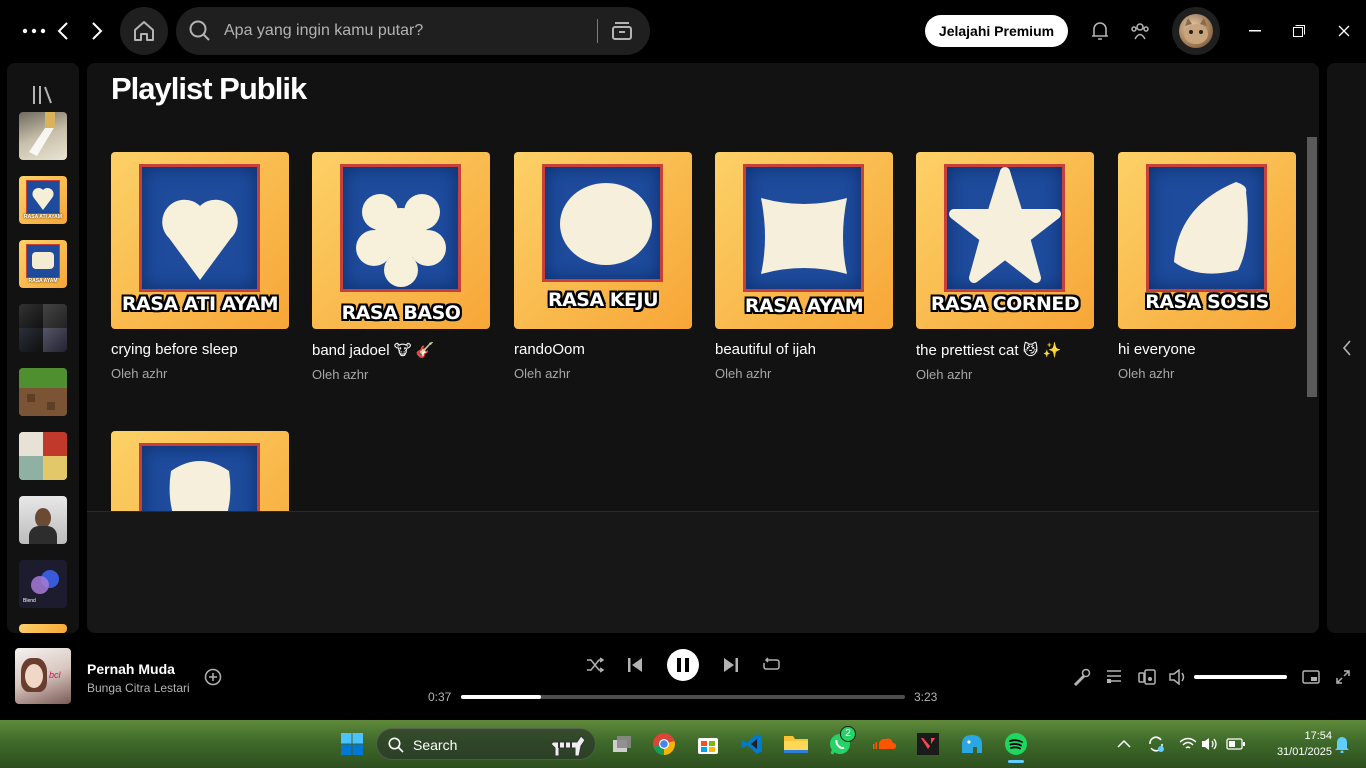  I want to click on playlist-title: band jadoel 🐮 🎸, so click(401, 350).